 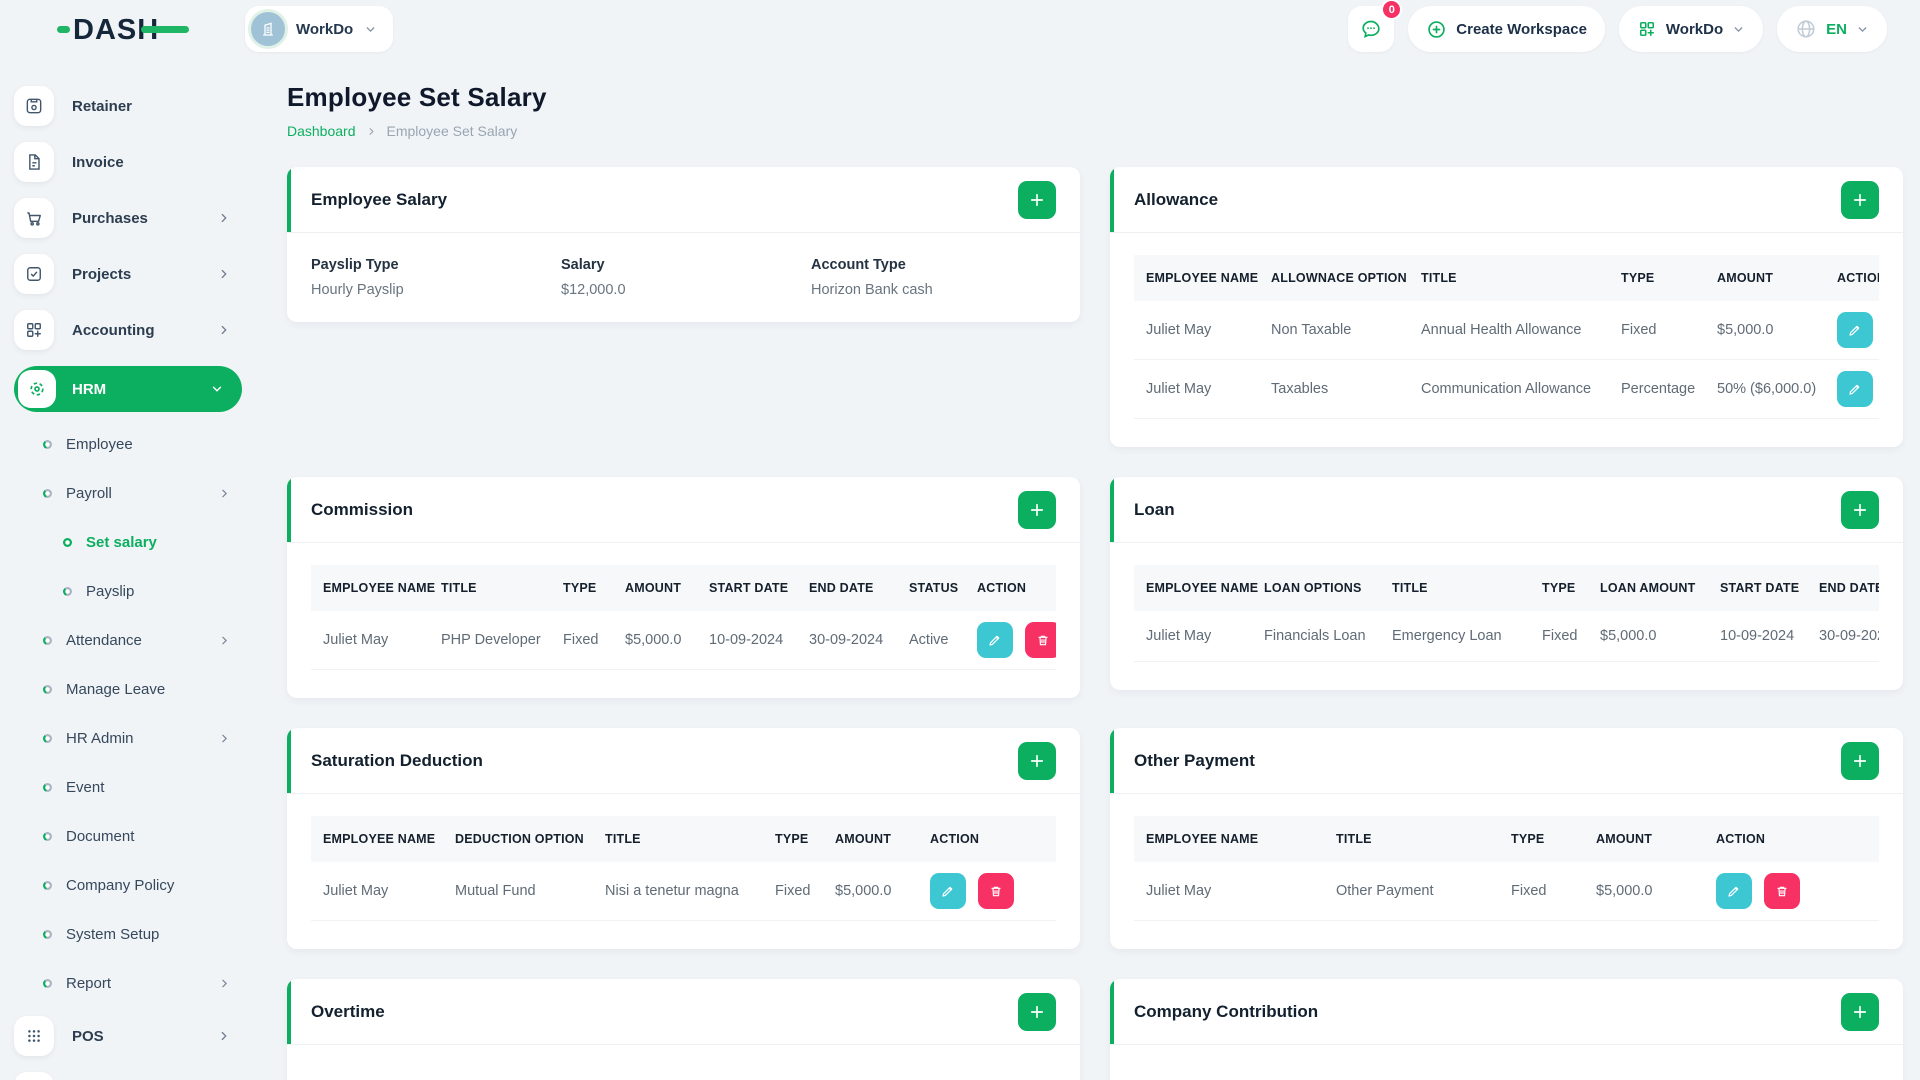 I want to click on sidebar-item-document: Document, so click(x=144, y=836).